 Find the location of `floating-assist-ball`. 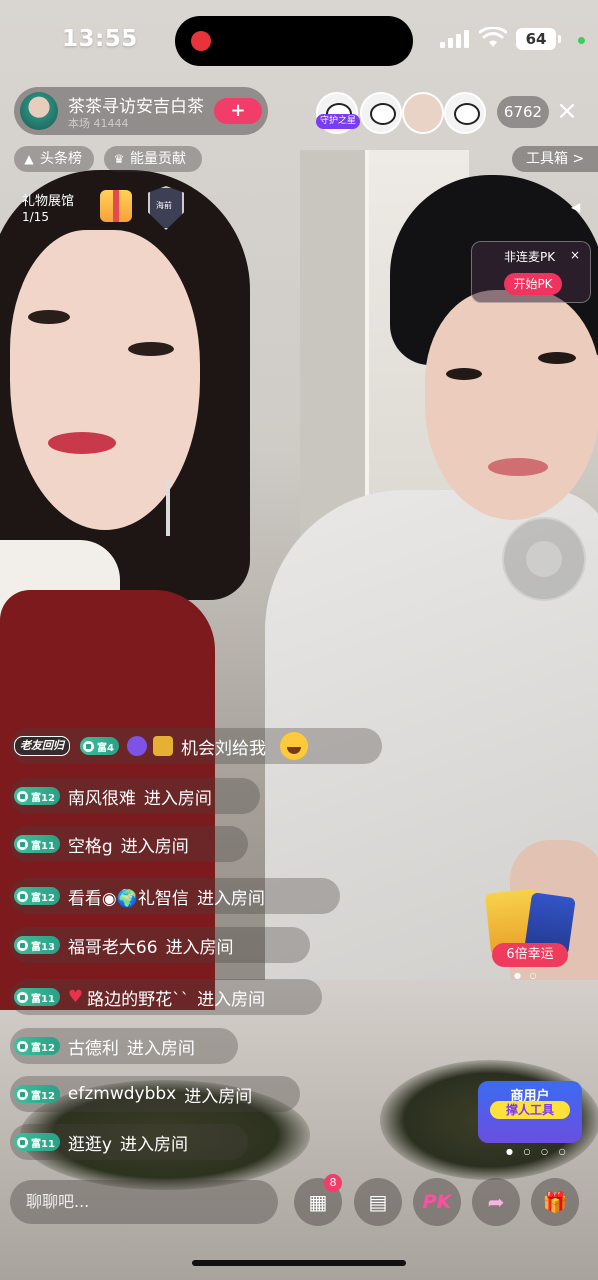

floating-assist-ball is located at coordinates (544, 559).